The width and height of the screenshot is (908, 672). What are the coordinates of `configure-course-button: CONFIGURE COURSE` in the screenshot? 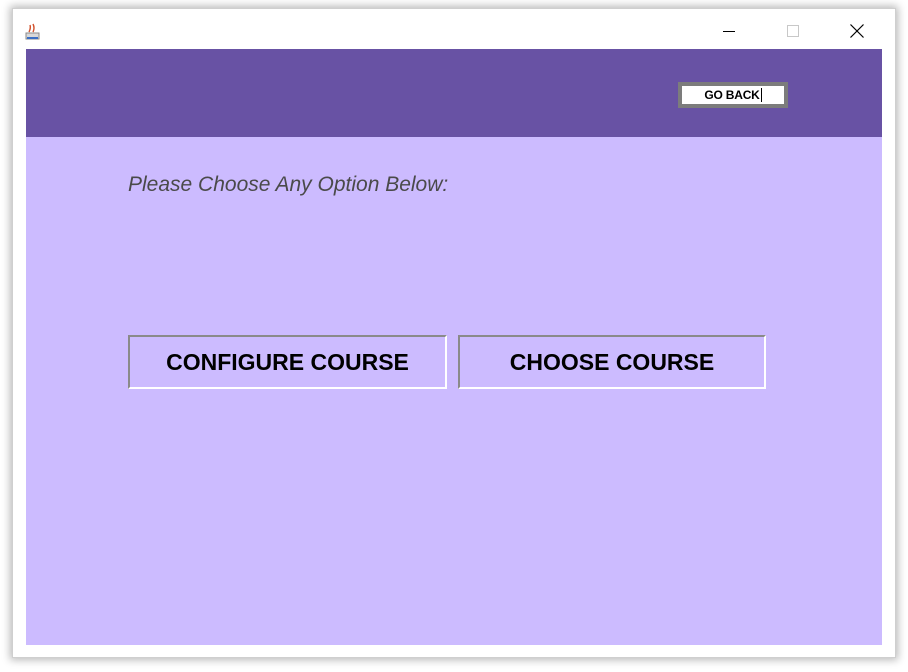 It's located at (287, 362).